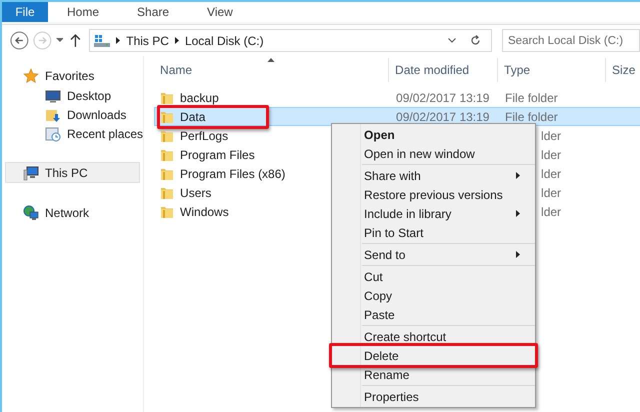 Image resolution: width=640 pixels, height=412 pixels. What do you see at coordinates (89, 95) in the screenshot?
I see `nav-item: Desktop` at bounding box center [89, 95].